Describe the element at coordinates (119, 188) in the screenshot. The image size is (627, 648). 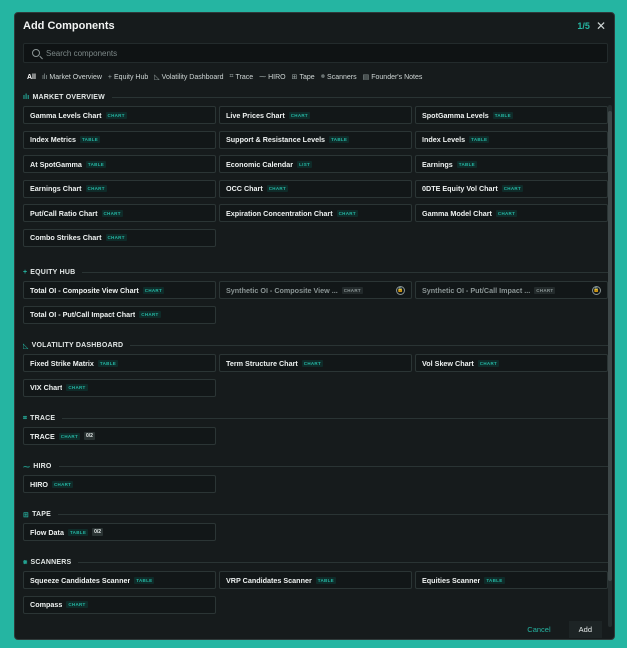
I see `component-card: Earnings Chart CHART` at that location.